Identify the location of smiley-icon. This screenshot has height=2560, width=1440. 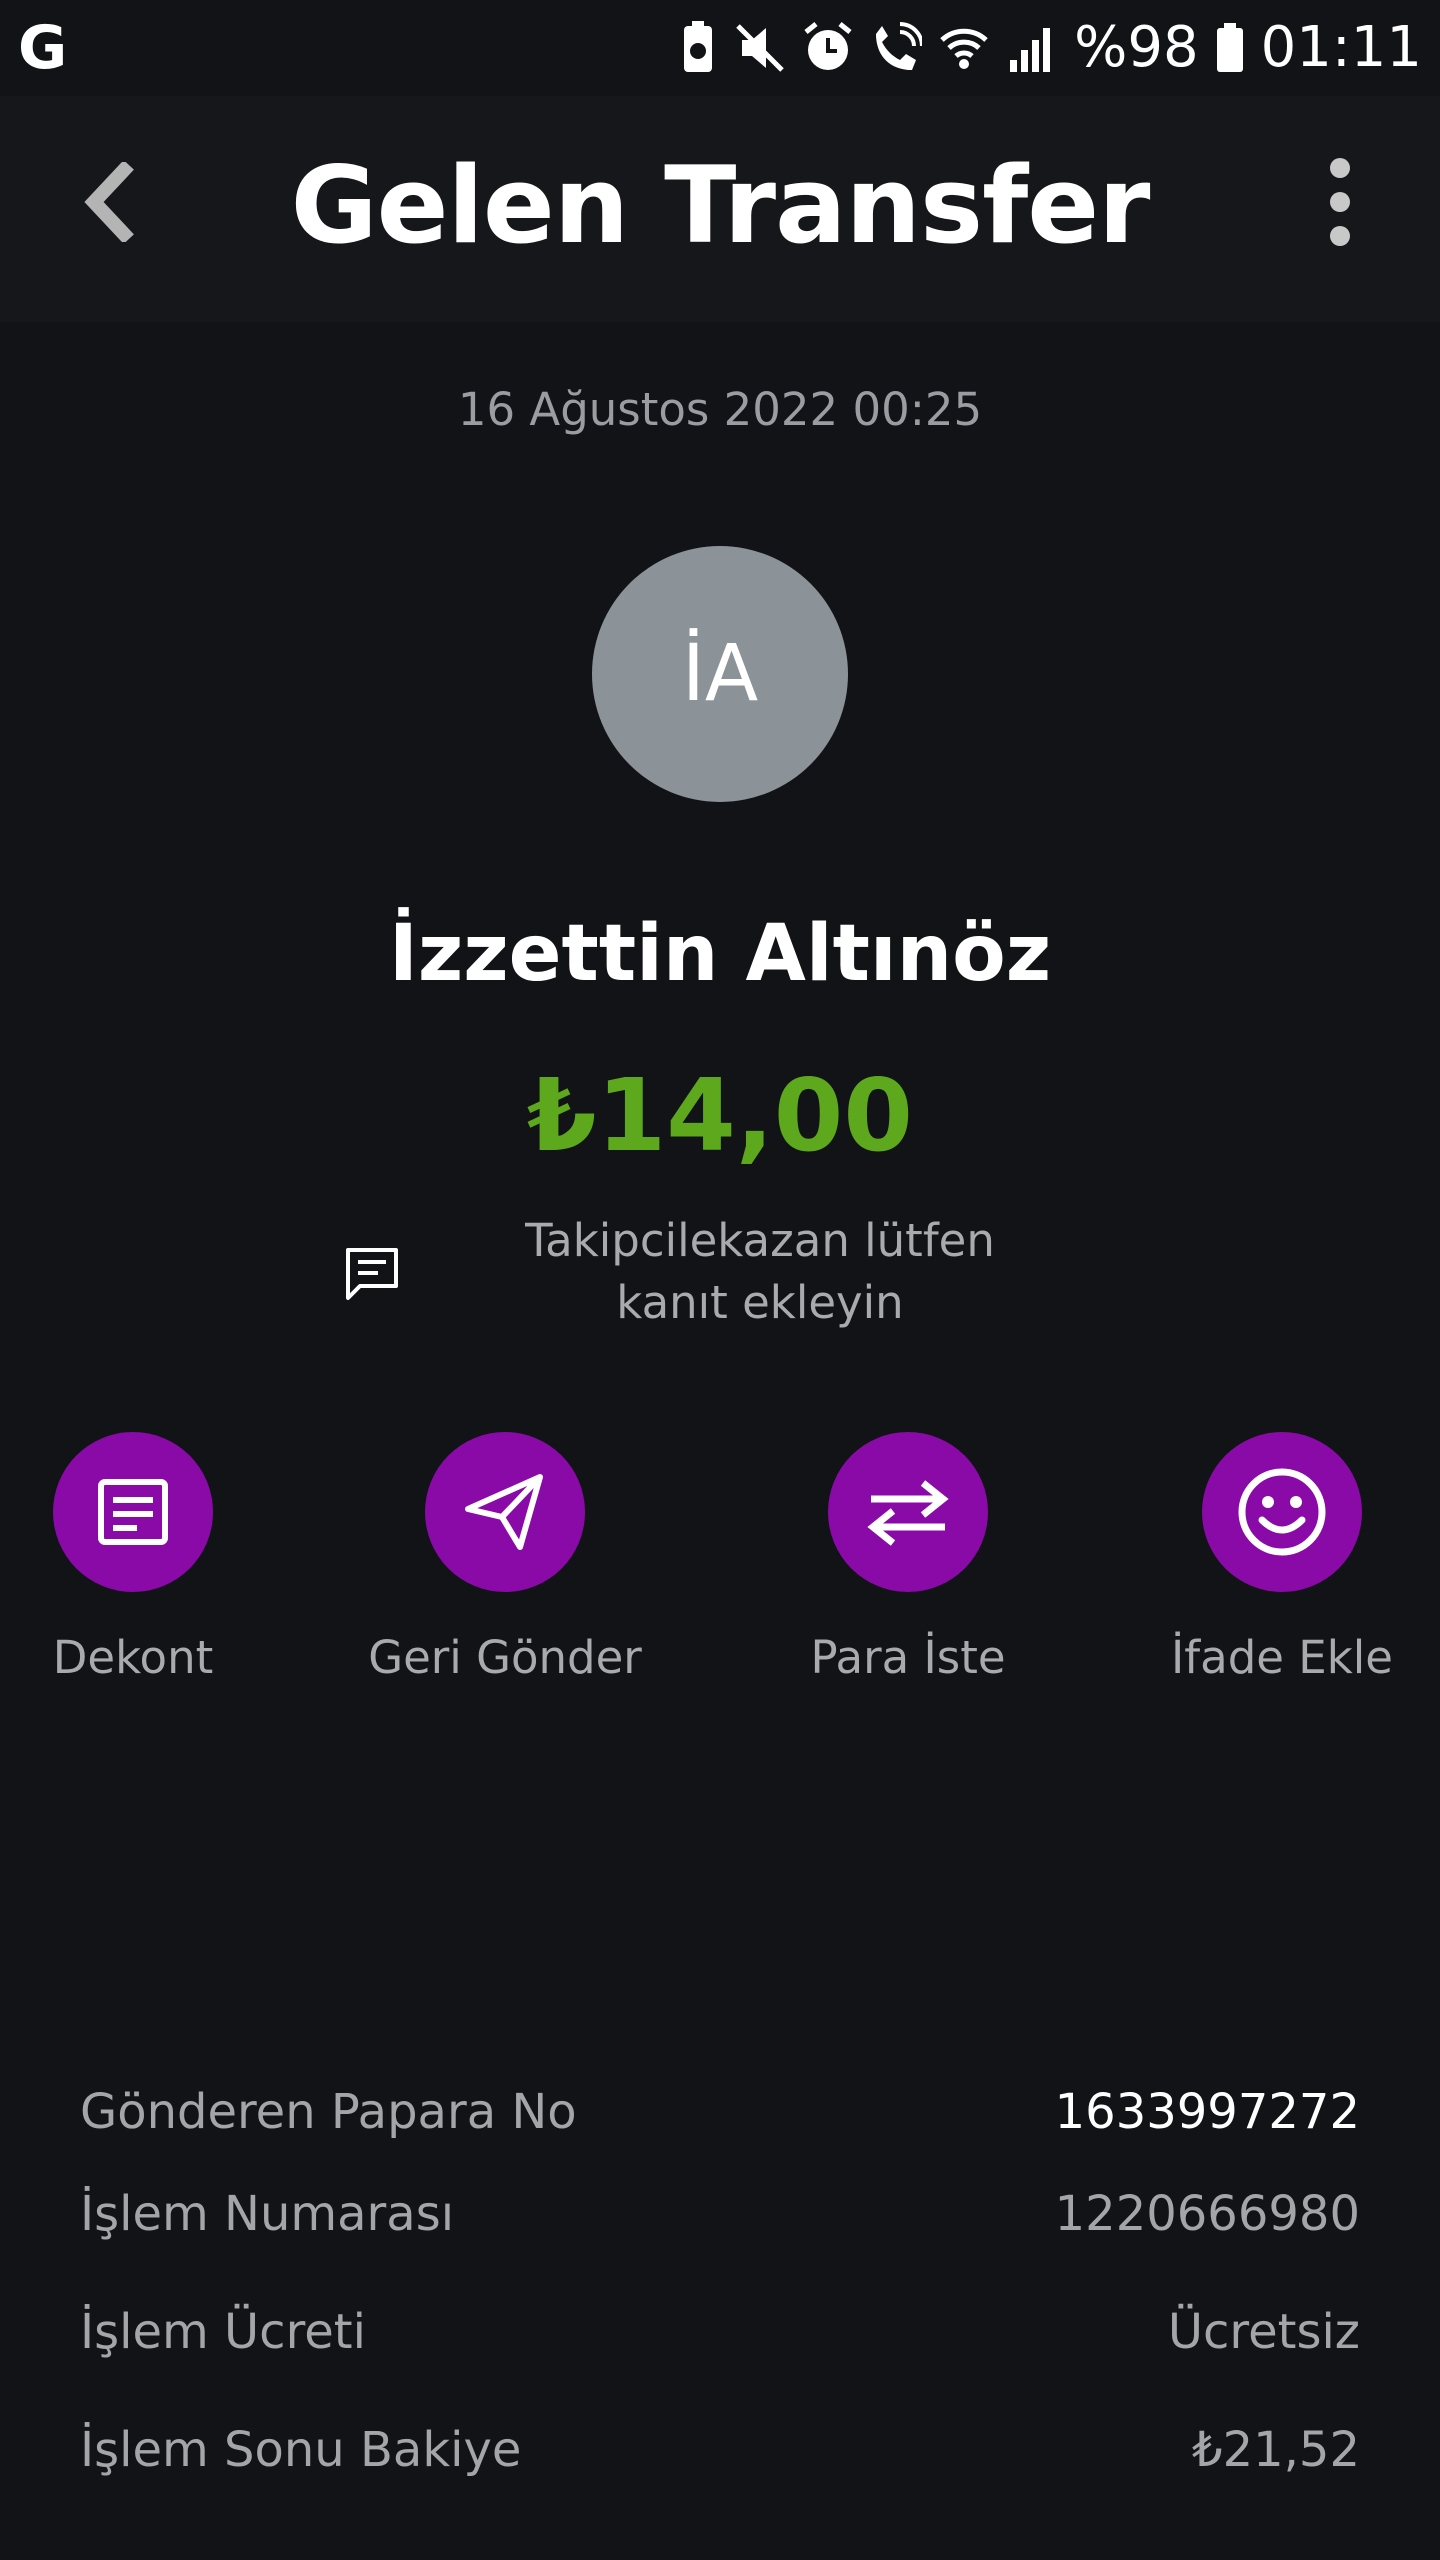
(1282, 1512).